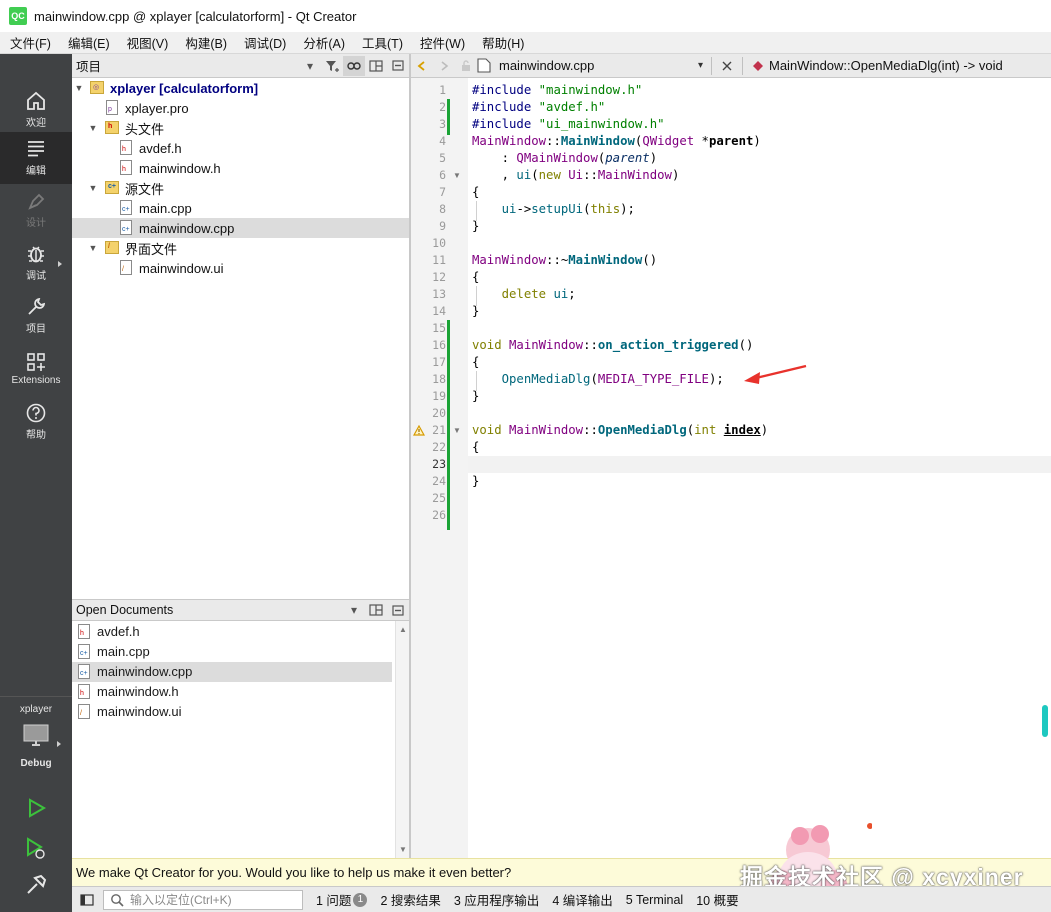 Image resolution: width=1051 pixels, height=912 pixels. What do you see at coordinates (240, 168) in the screenshot?
I see `tree-item-mainwindow-h: h mainwindow.h` at bounding box center [240, 168].